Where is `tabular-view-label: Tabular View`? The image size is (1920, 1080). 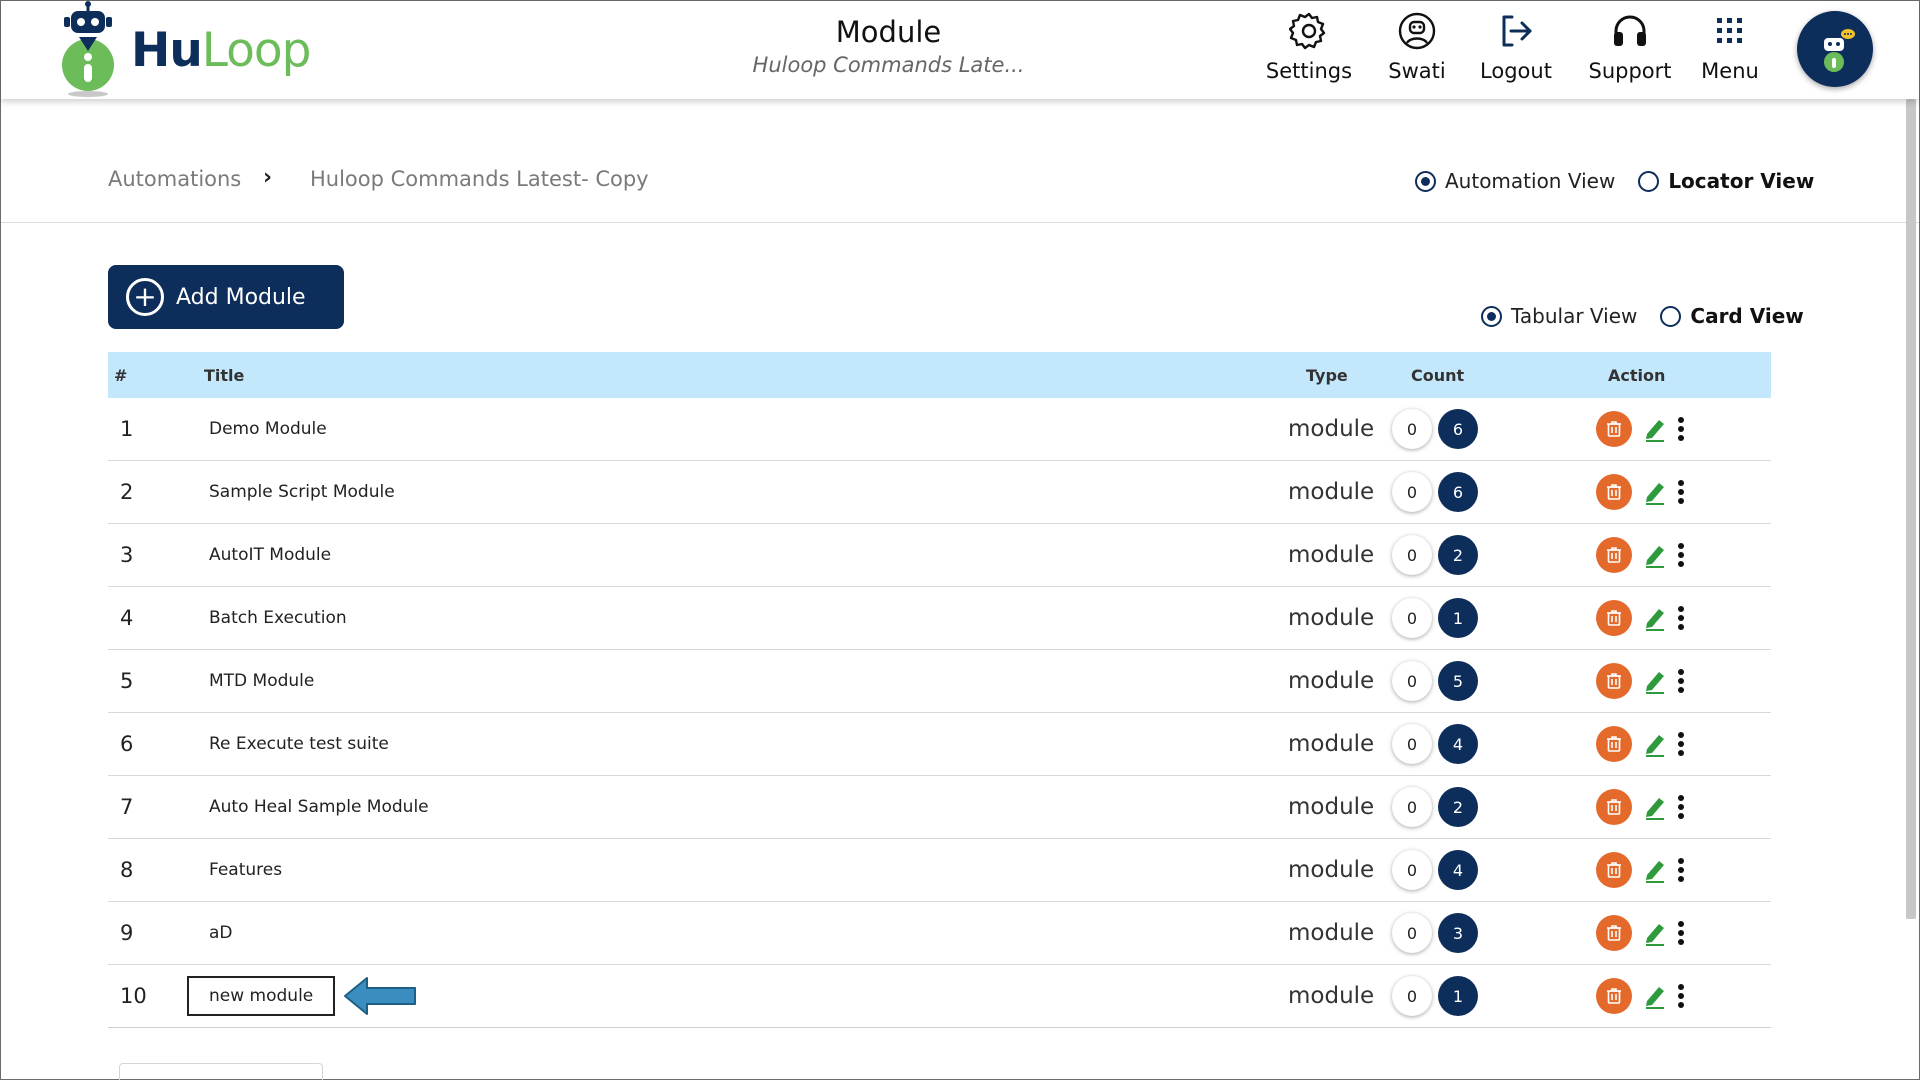
tabular-view-label: Tabular View is located at coordinates (1574, 316).